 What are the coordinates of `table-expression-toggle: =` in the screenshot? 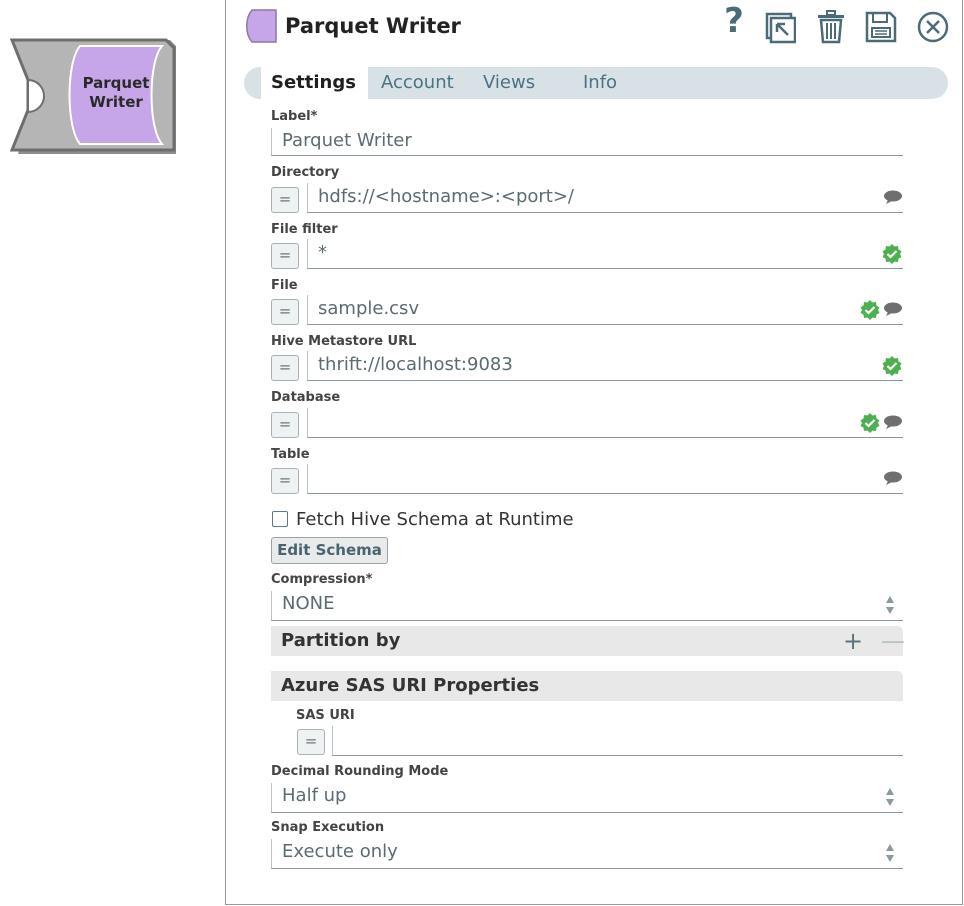 It's located at (285, 481).